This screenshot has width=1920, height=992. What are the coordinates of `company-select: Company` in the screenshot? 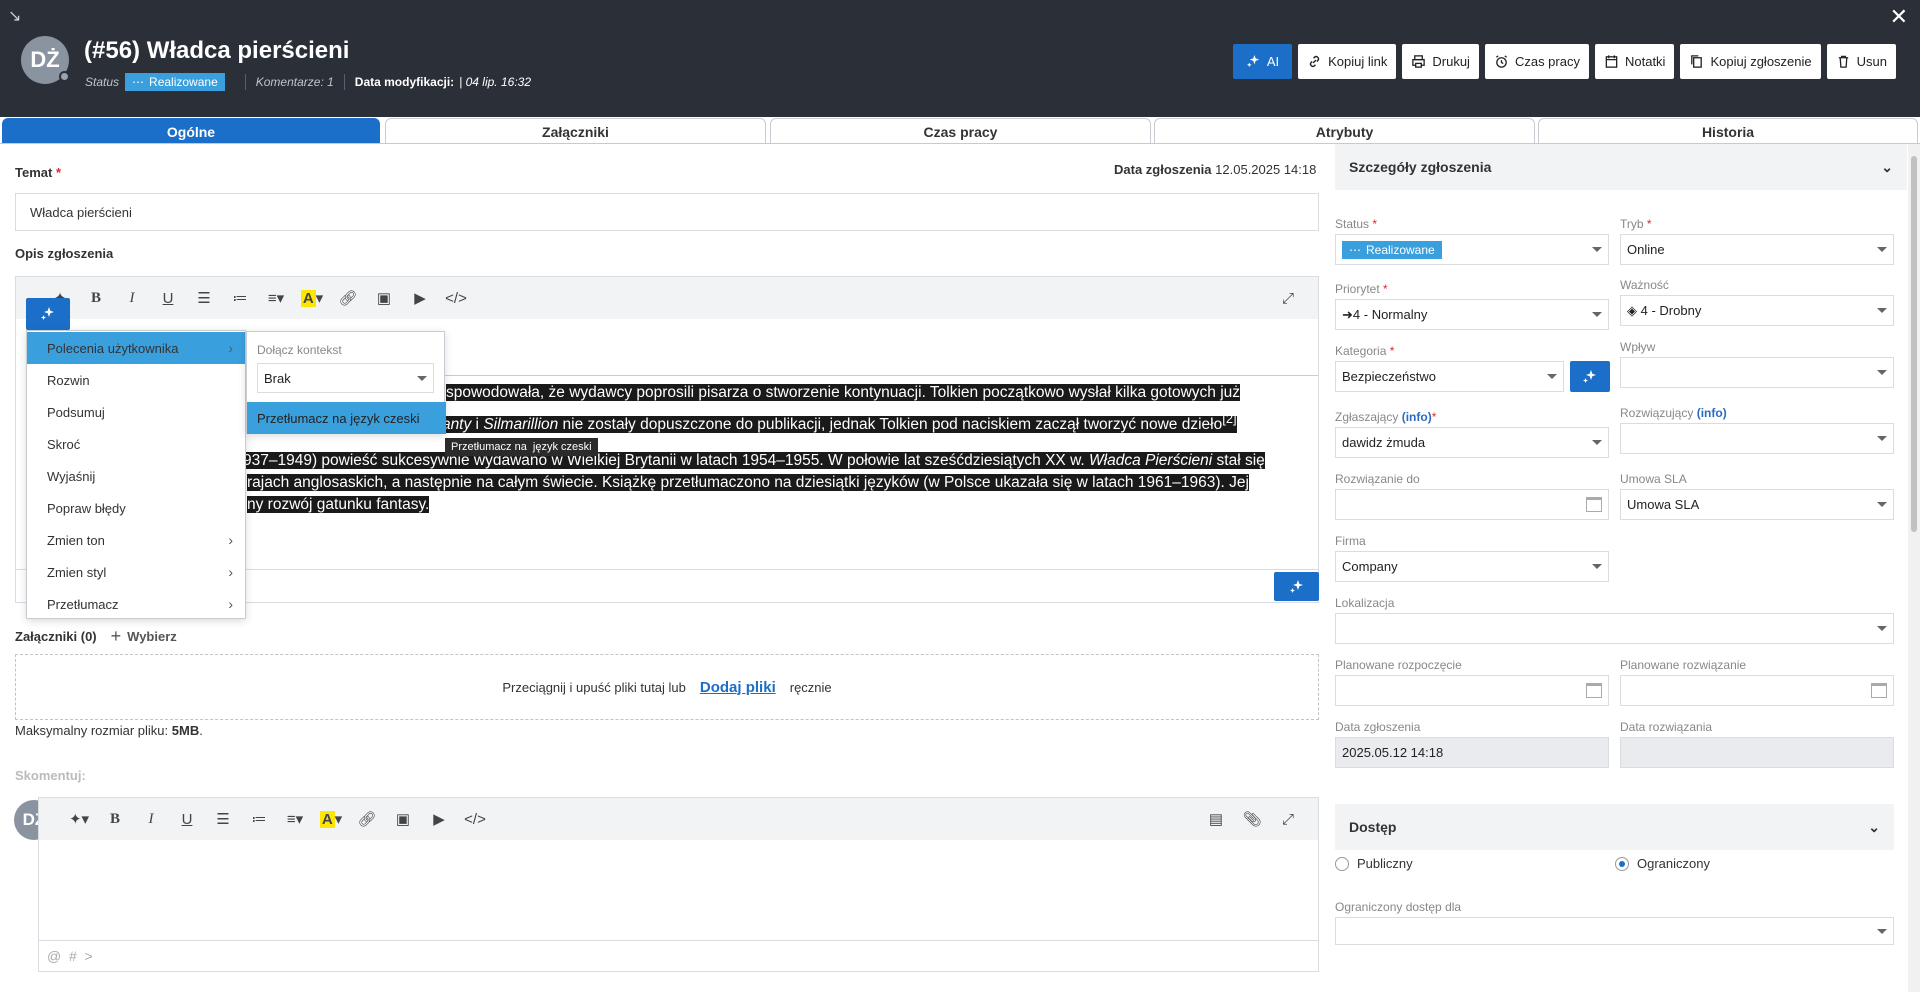 It's located at (1472, 566).